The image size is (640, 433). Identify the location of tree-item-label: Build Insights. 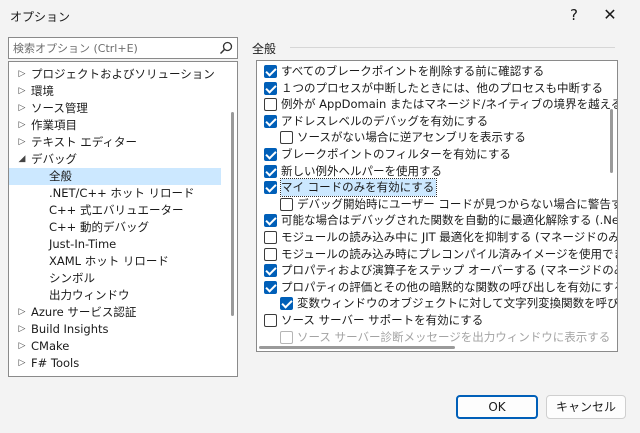
(70, 329).